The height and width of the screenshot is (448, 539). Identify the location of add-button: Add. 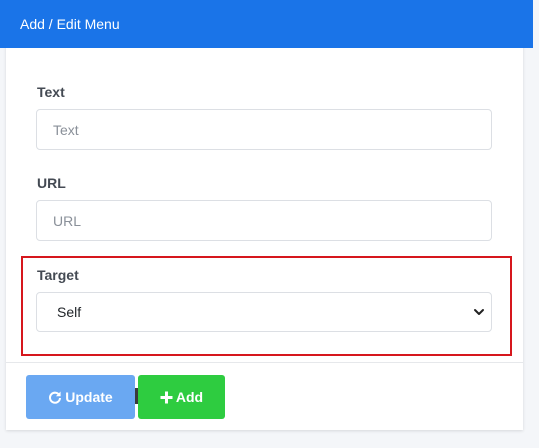
(181, 397).